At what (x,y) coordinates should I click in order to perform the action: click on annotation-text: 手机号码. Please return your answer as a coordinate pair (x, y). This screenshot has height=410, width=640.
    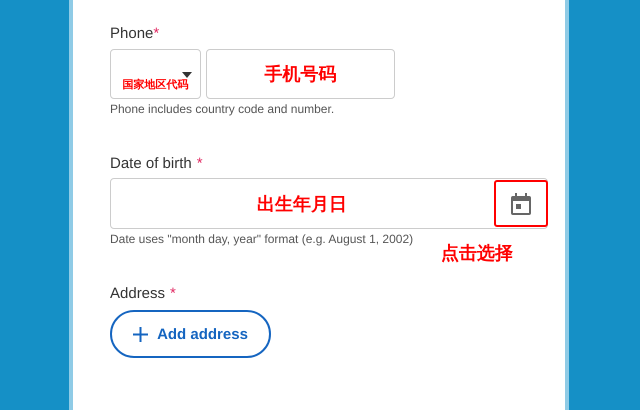
    Looking at the image, I should click on (300, 74).